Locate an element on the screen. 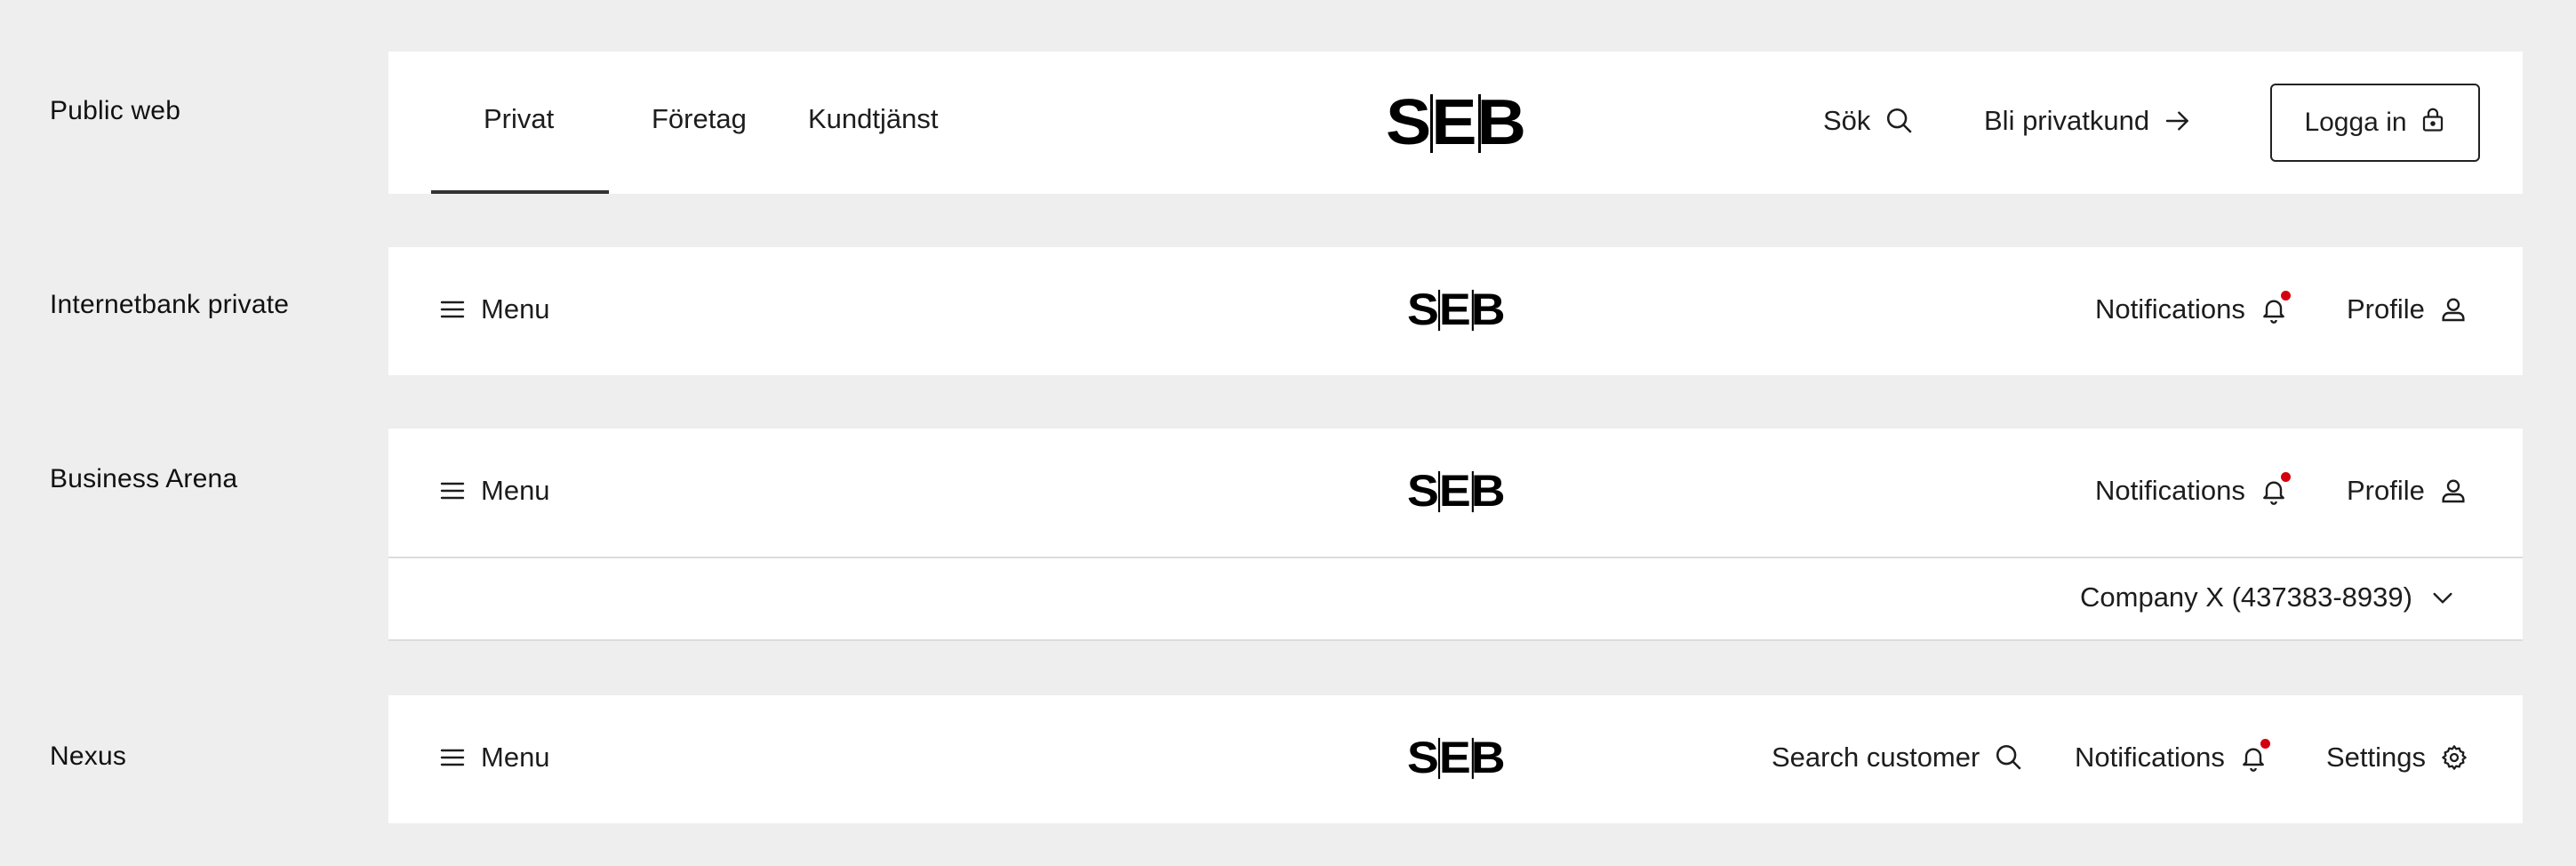 Image resolution: width=2576 pixels, height=866 pixels. business-arena-header: Menu SEB Notifications Profile is located at coordinates (1455, 493).